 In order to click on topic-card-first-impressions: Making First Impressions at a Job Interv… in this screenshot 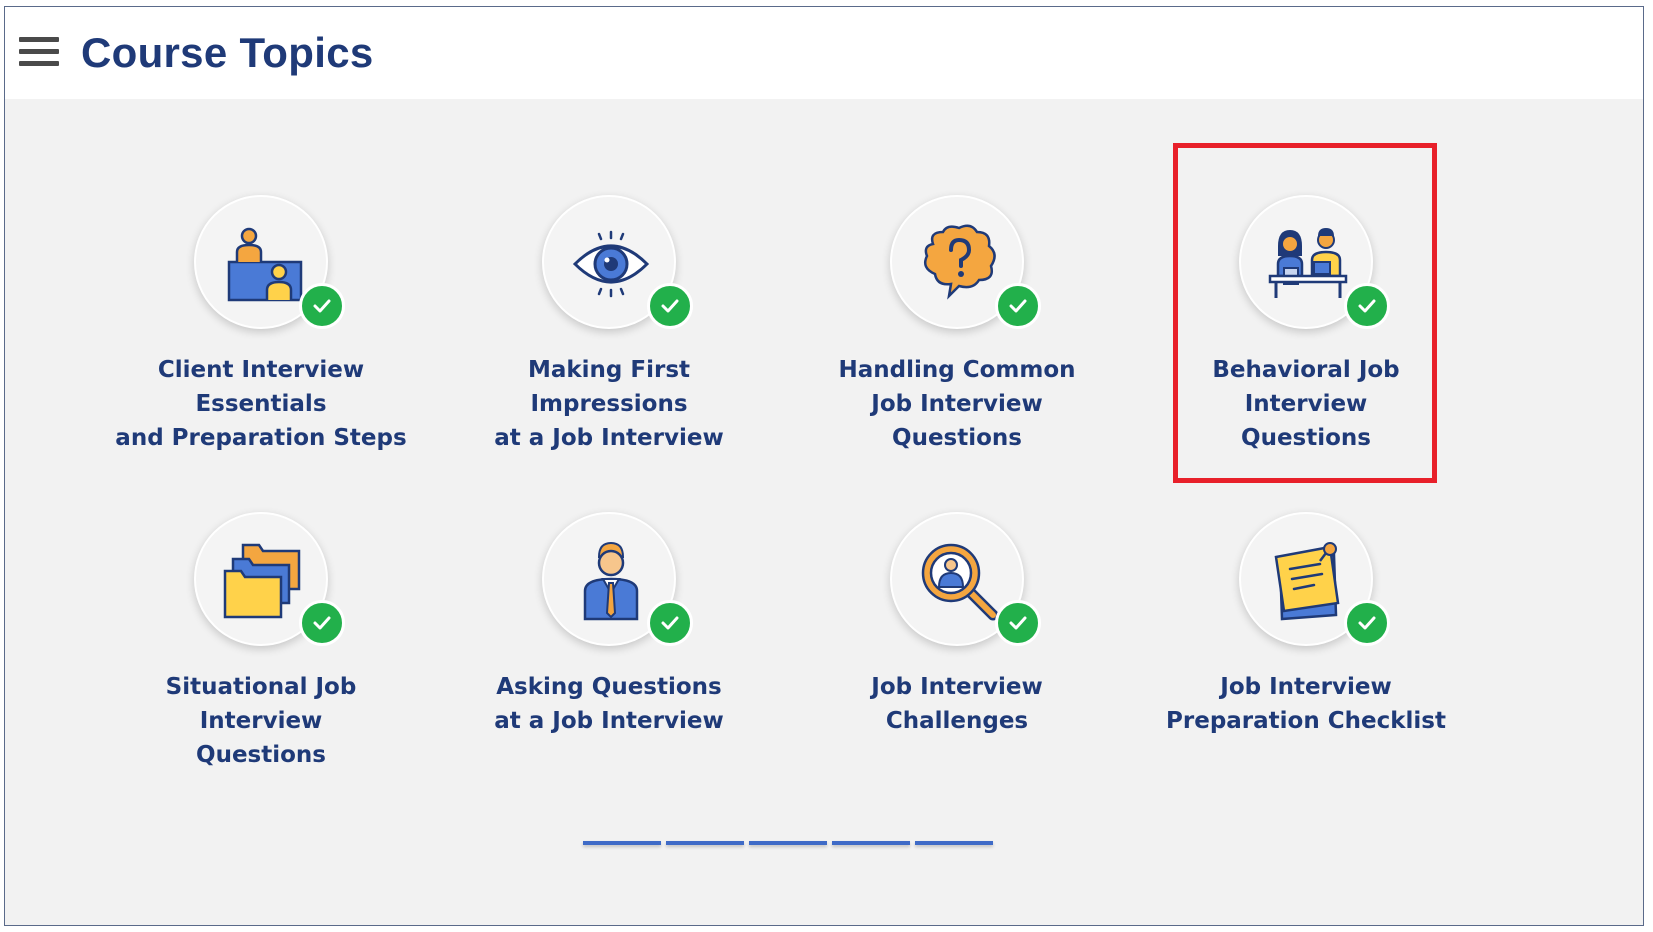, I will do `click(609, 330)`.